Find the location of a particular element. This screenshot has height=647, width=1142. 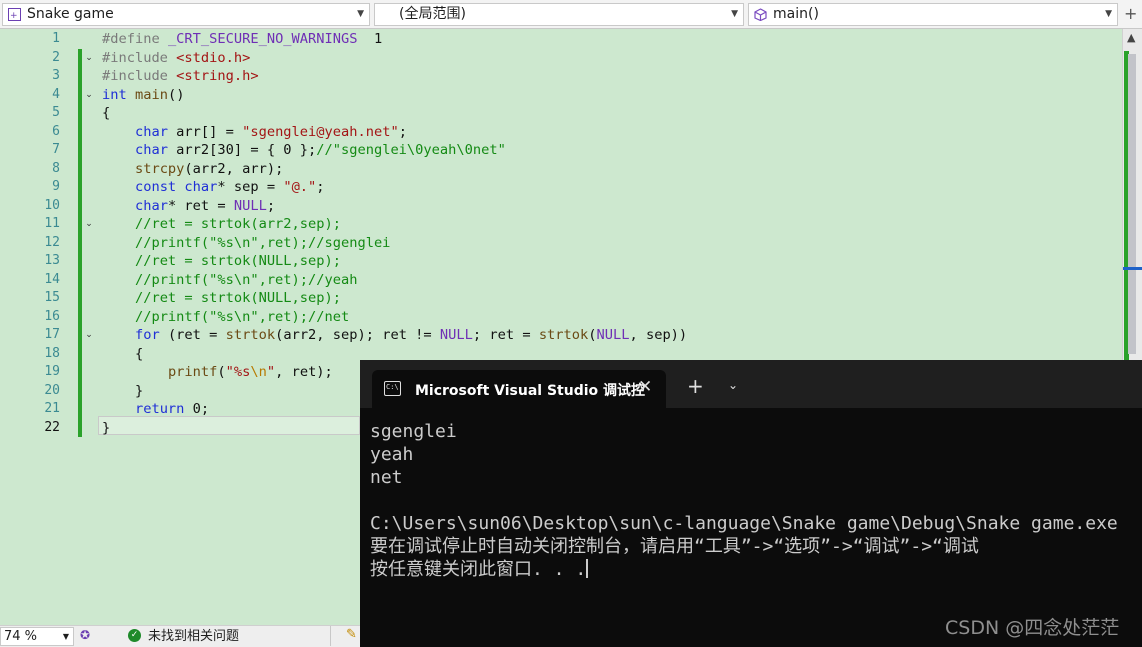

zoom-level: 74 % is located at coordinates (21, 636).